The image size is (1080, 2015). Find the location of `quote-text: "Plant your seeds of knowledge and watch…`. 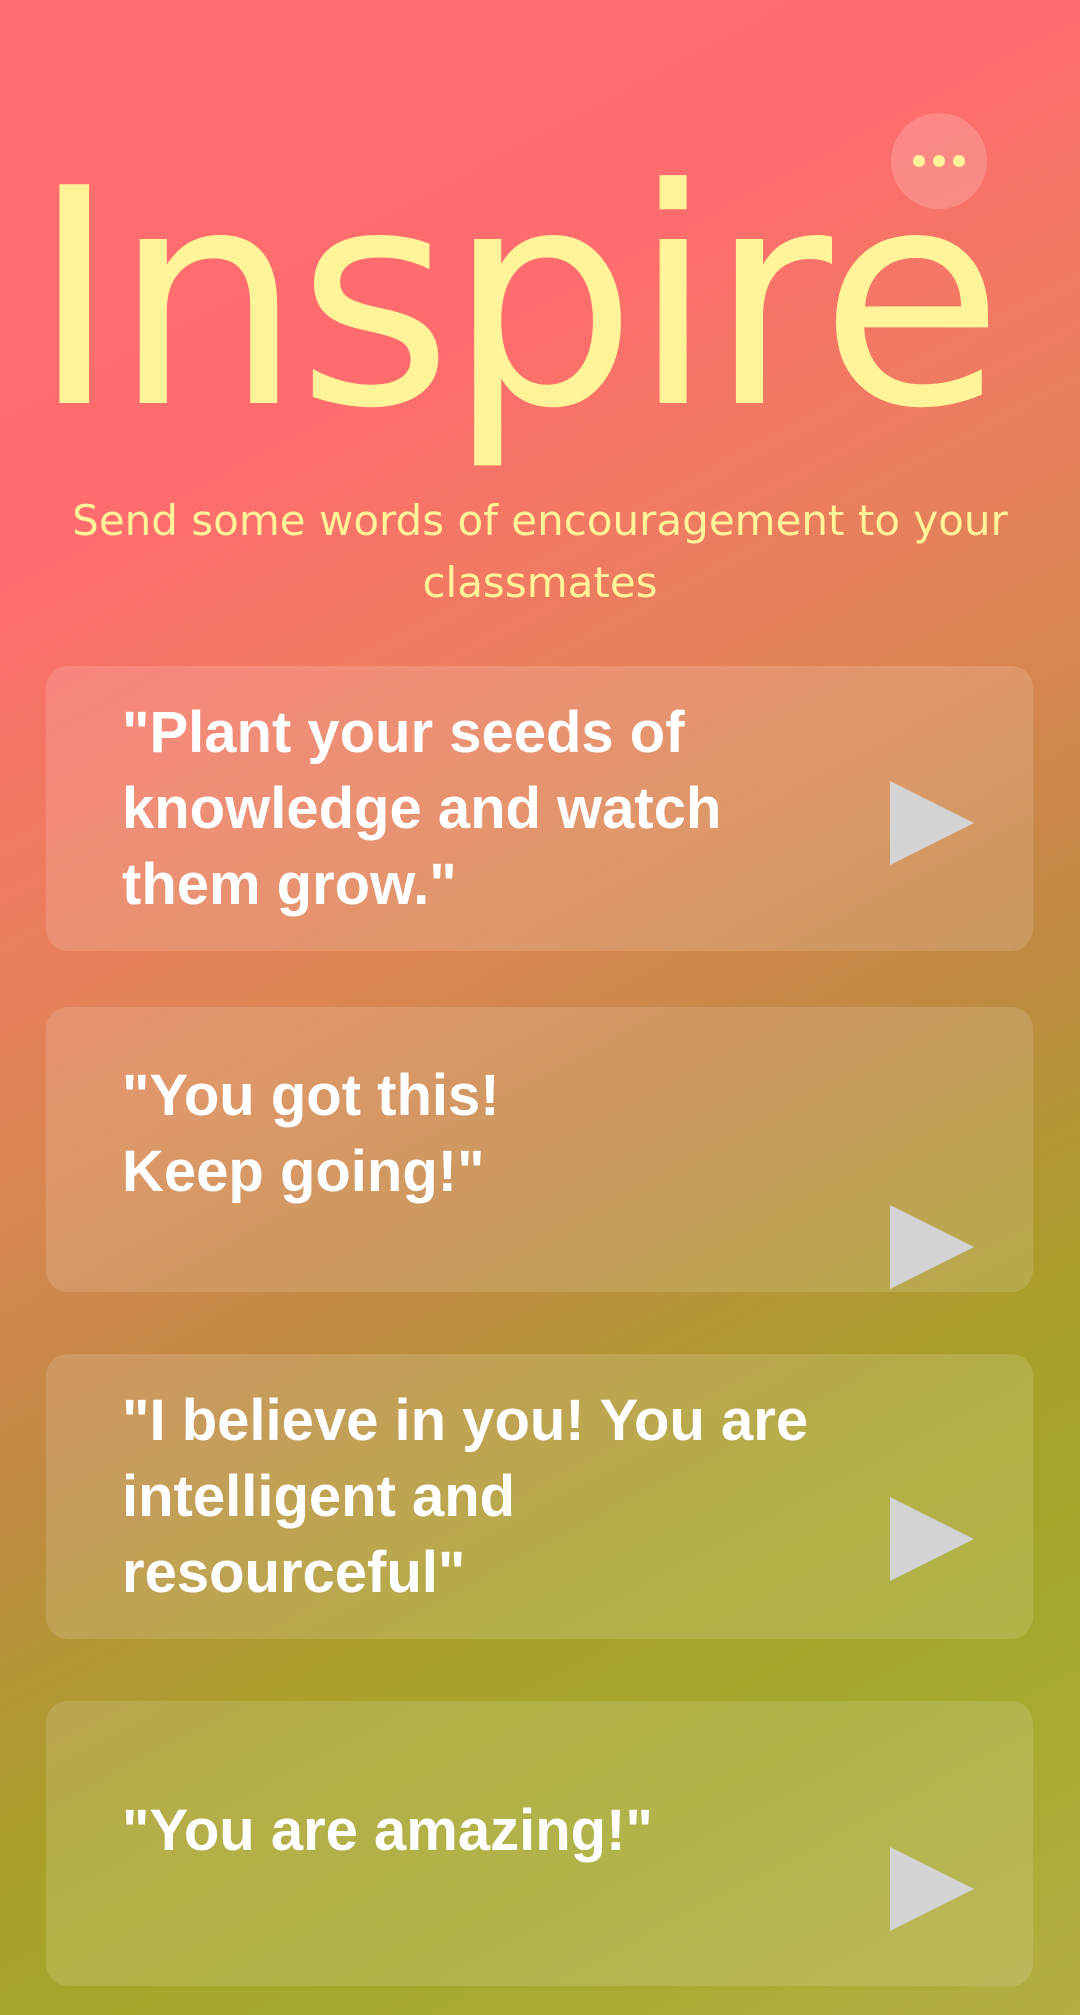

quote-text: "Plant your seeds of knowledge and watch… is located at coordinates (422, 808).